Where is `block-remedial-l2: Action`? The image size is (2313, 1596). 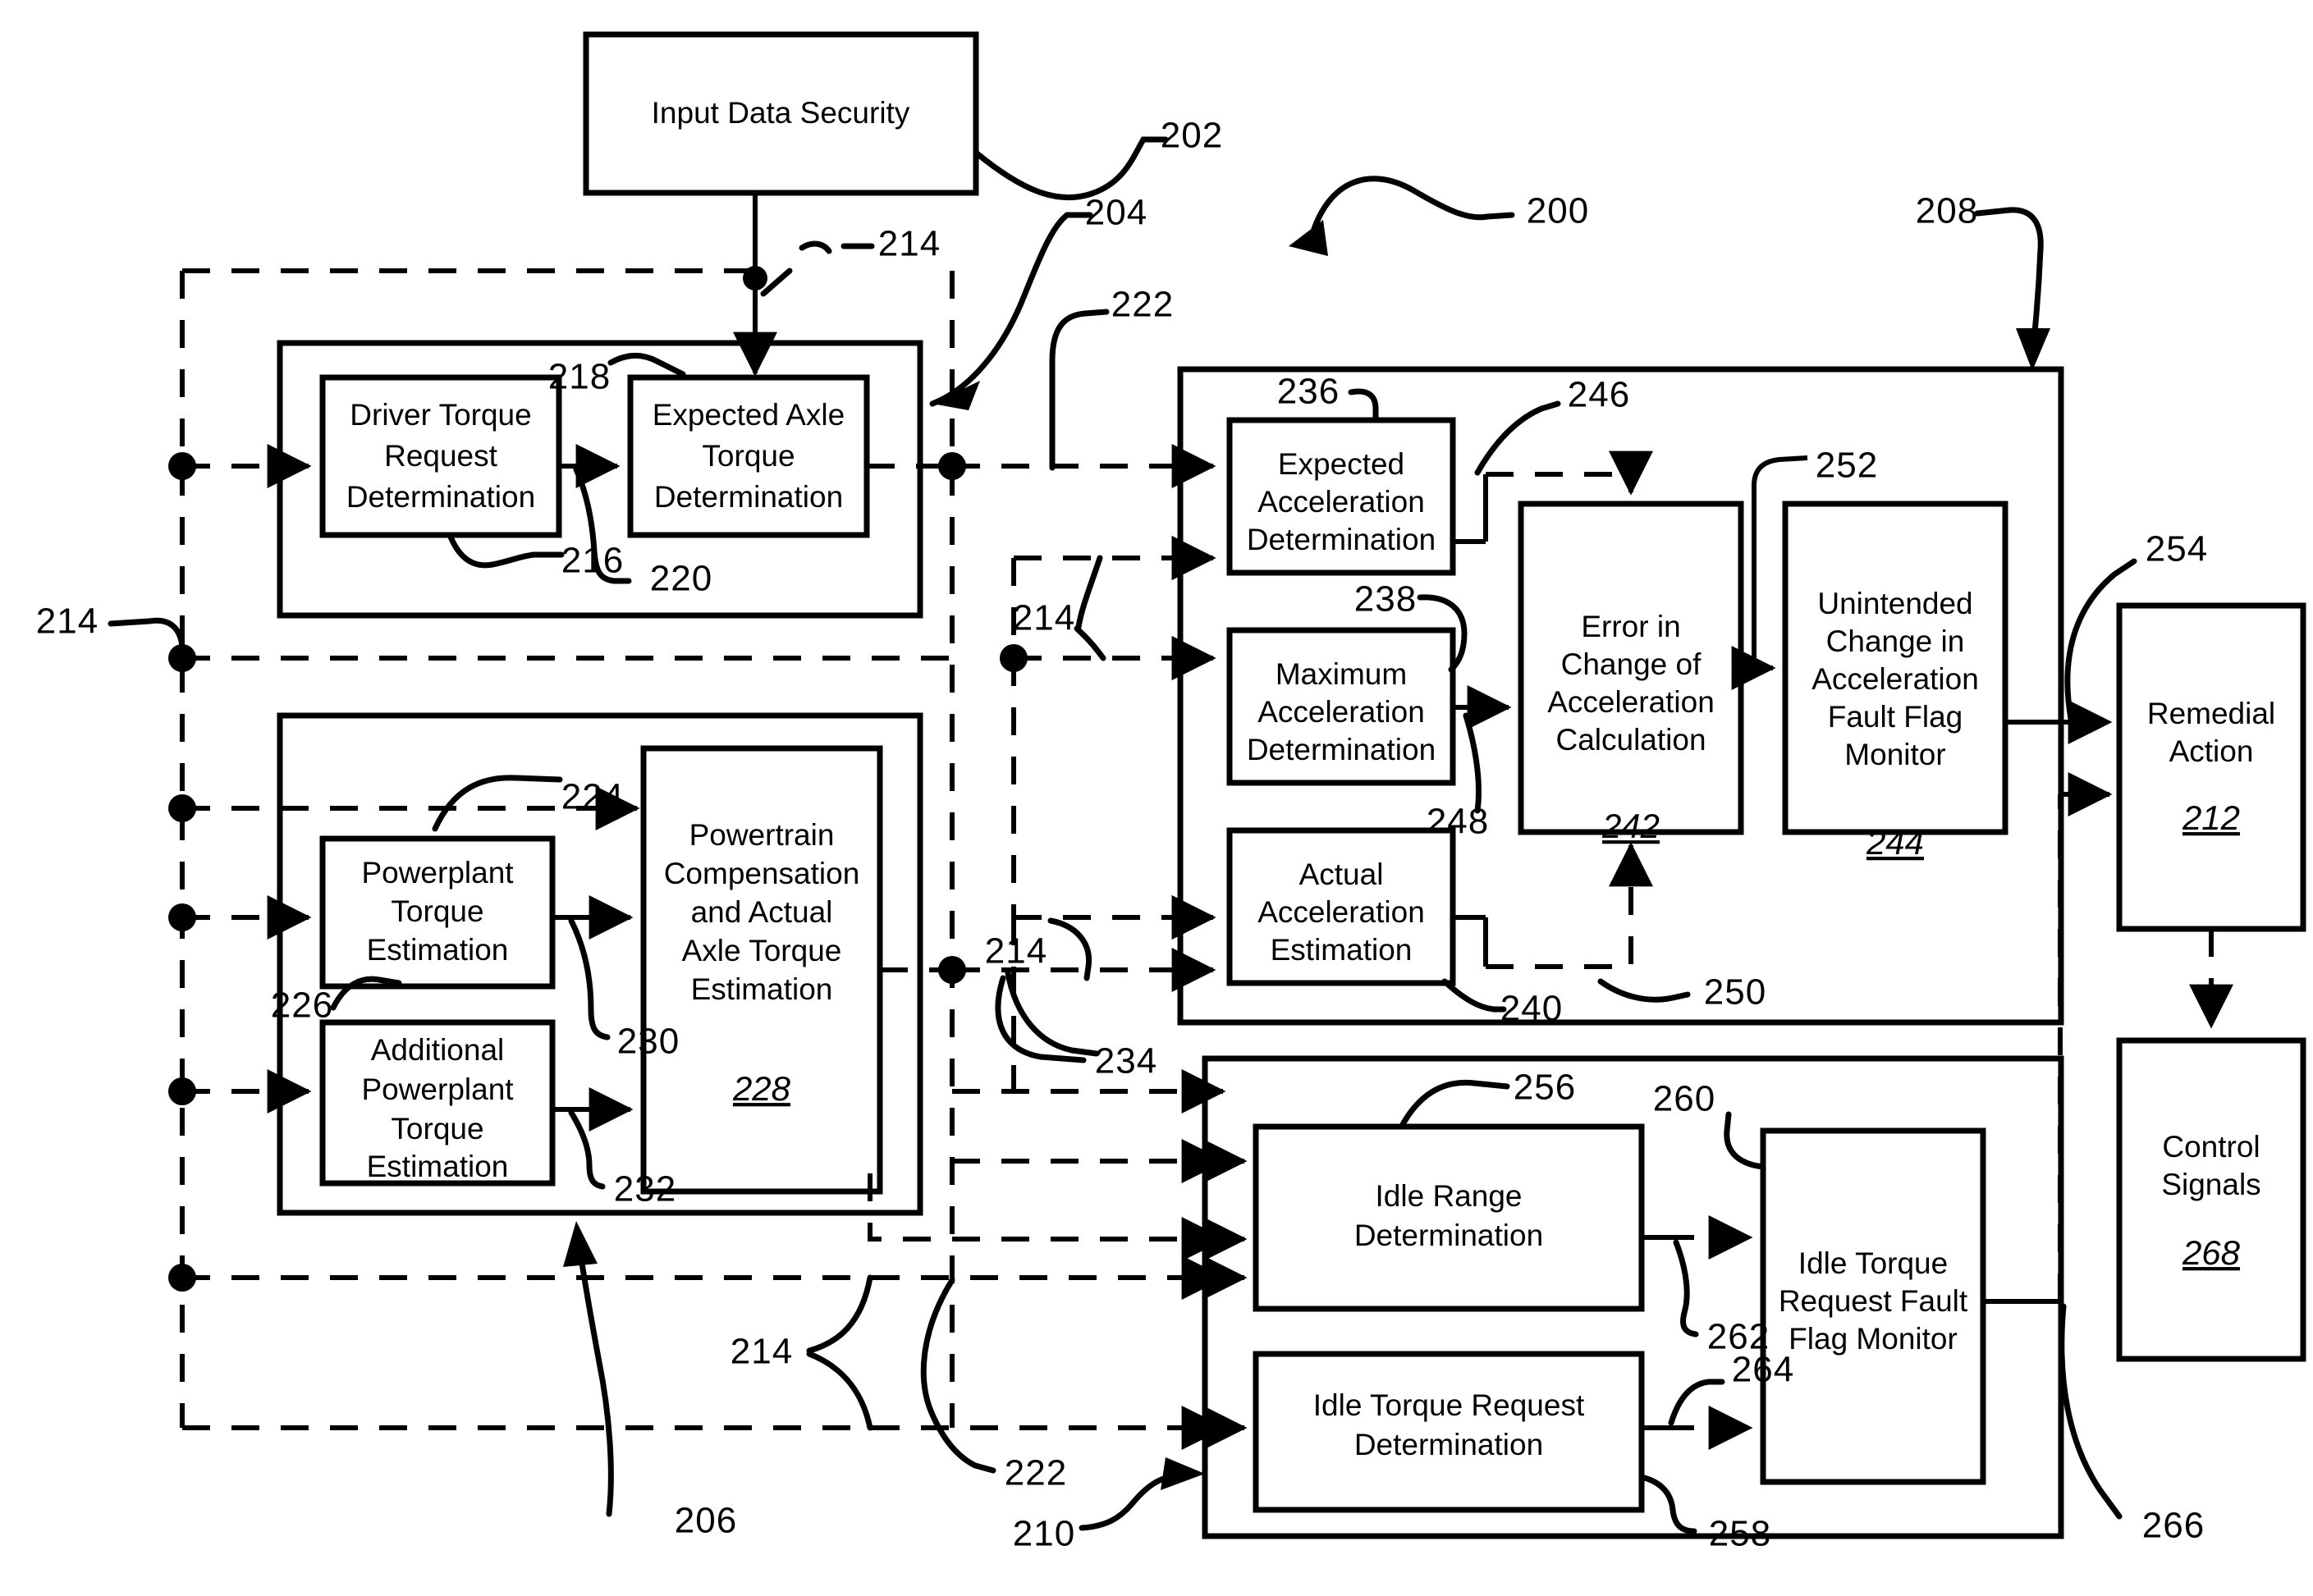 block-remedial-l2: Action is located at coordinates (2211, 751).